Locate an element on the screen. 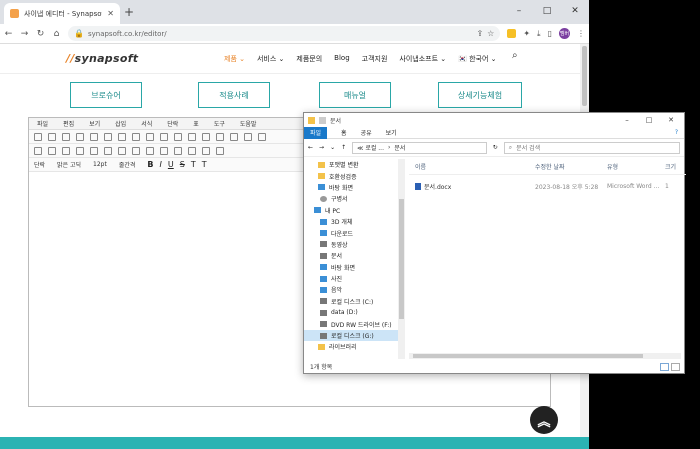 The width and height of the screenshot is (700, 449). menu-icon: ⋮ is located at coordinates (581, 33).